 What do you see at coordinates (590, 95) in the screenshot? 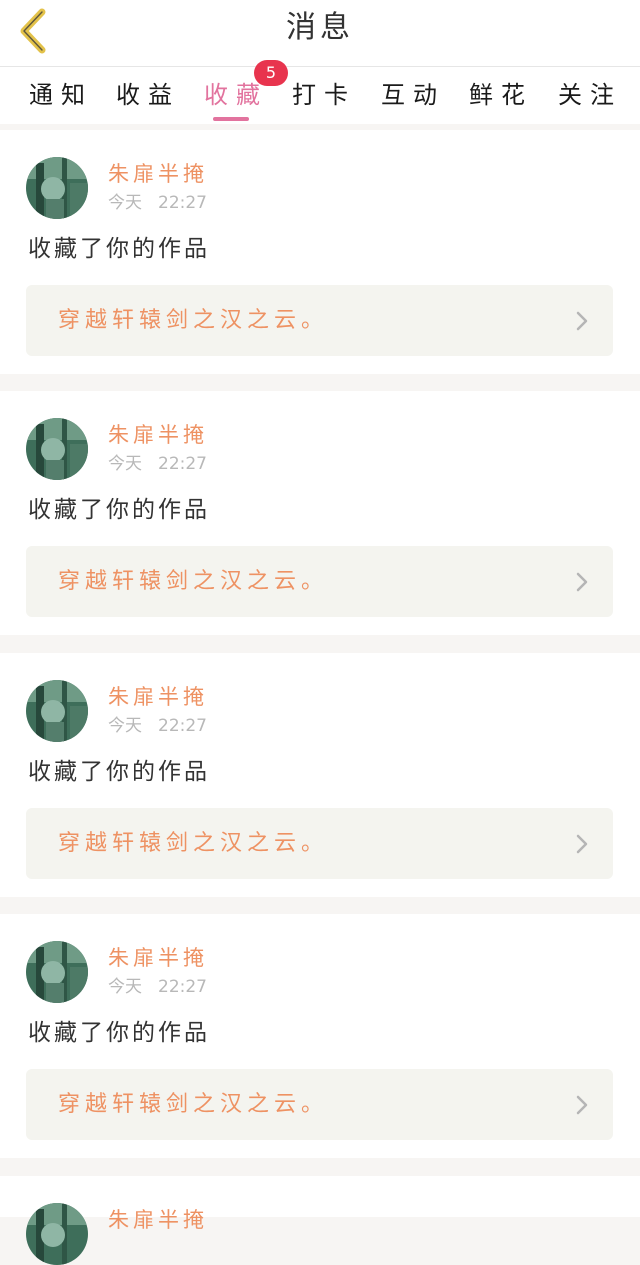
I see `tab-follow: 关注` at bounding box center [590, 95].